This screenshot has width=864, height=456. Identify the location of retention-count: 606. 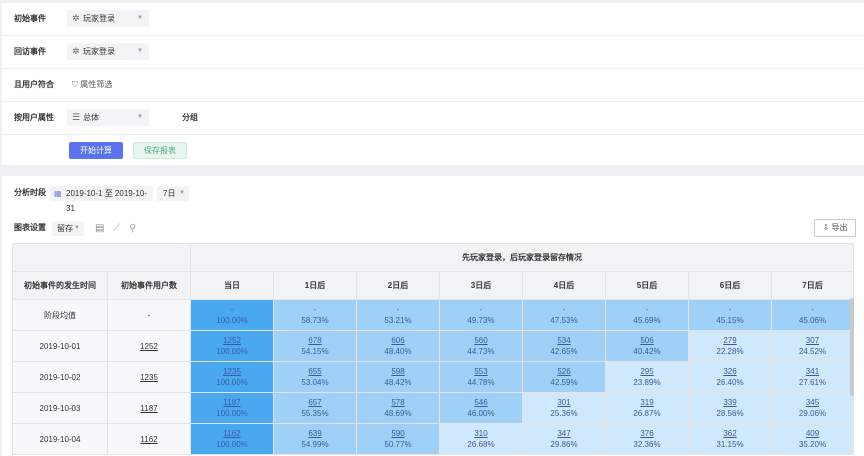
(398, 340).